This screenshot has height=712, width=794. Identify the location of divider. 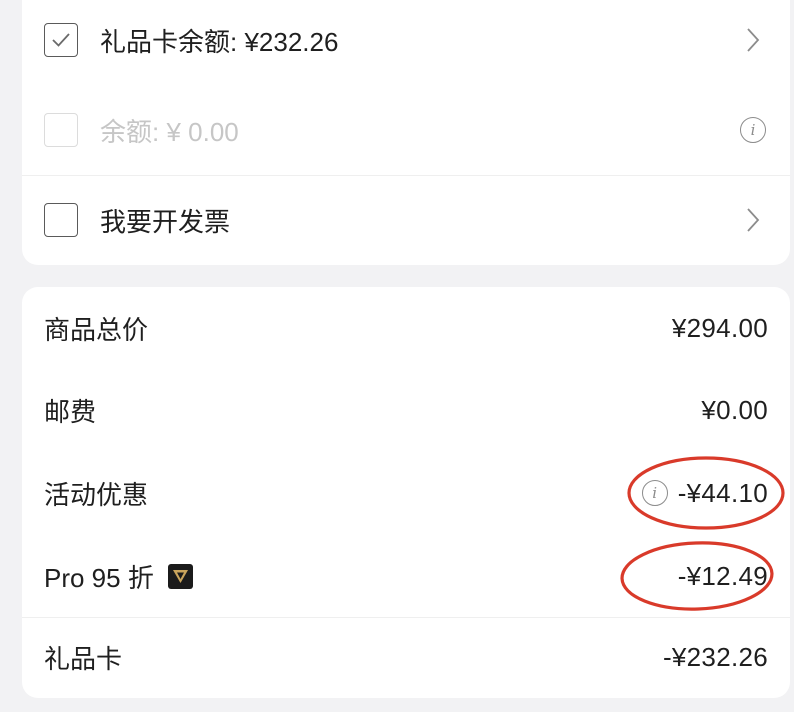
(406, 175).